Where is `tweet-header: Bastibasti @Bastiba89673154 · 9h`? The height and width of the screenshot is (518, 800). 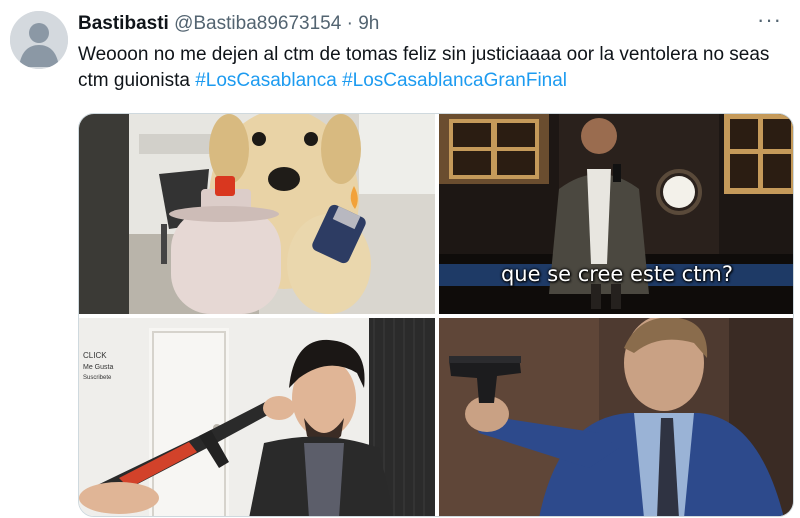
tweet-header: Bastibasti @Bastiba89673154 · 9h is located at coordinates (429, 24).